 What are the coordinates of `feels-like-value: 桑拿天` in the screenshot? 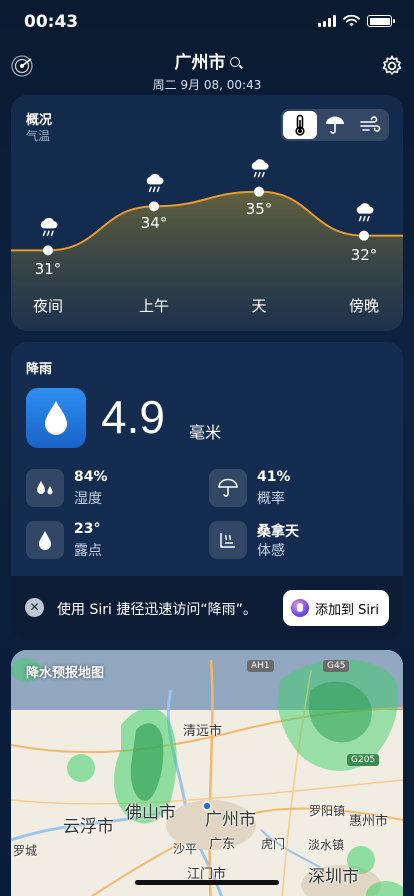 It's located at (278, 532).